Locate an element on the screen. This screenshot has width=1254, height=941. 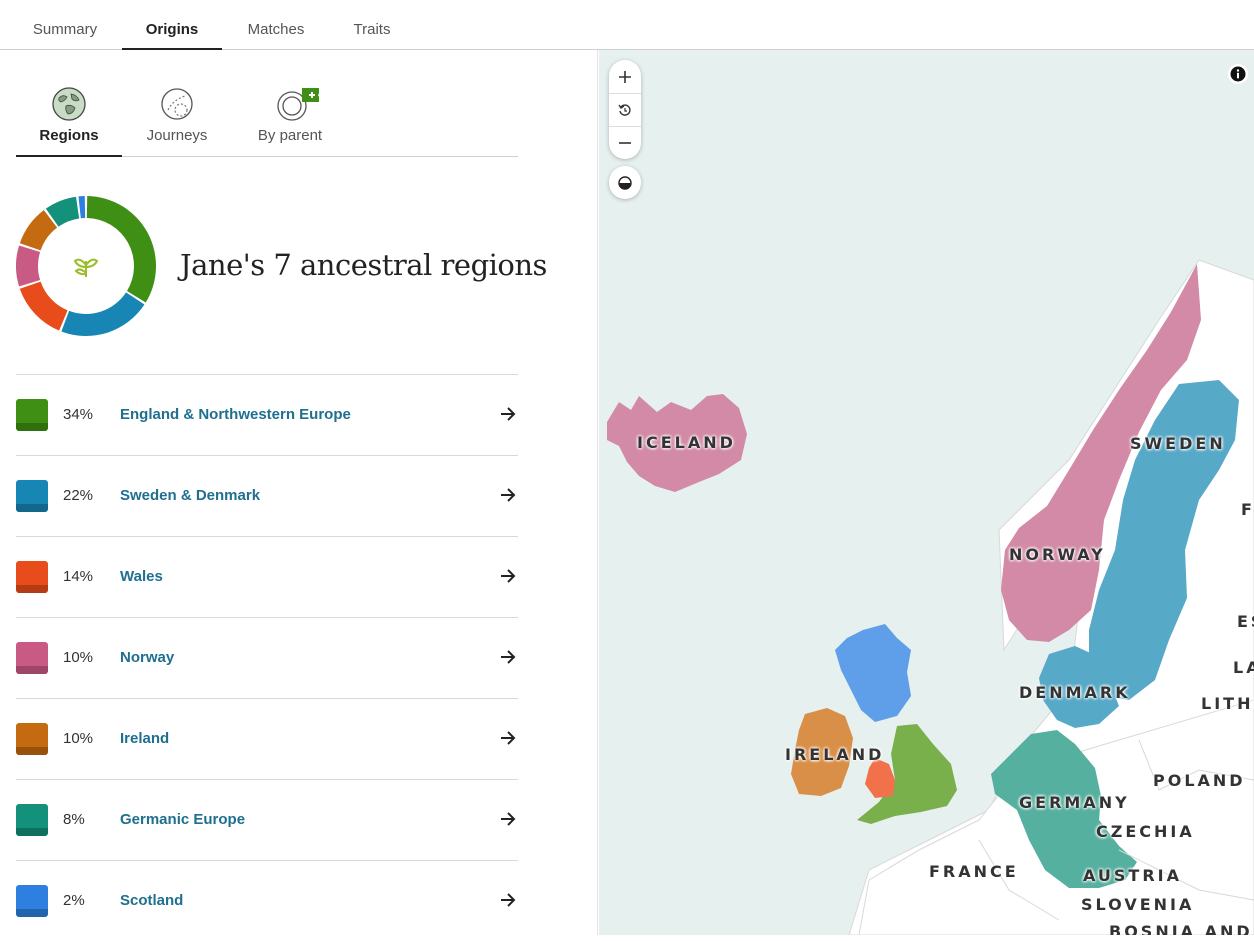
map-label-sweden: SWEDEN is located at coordinates (1178, 443).